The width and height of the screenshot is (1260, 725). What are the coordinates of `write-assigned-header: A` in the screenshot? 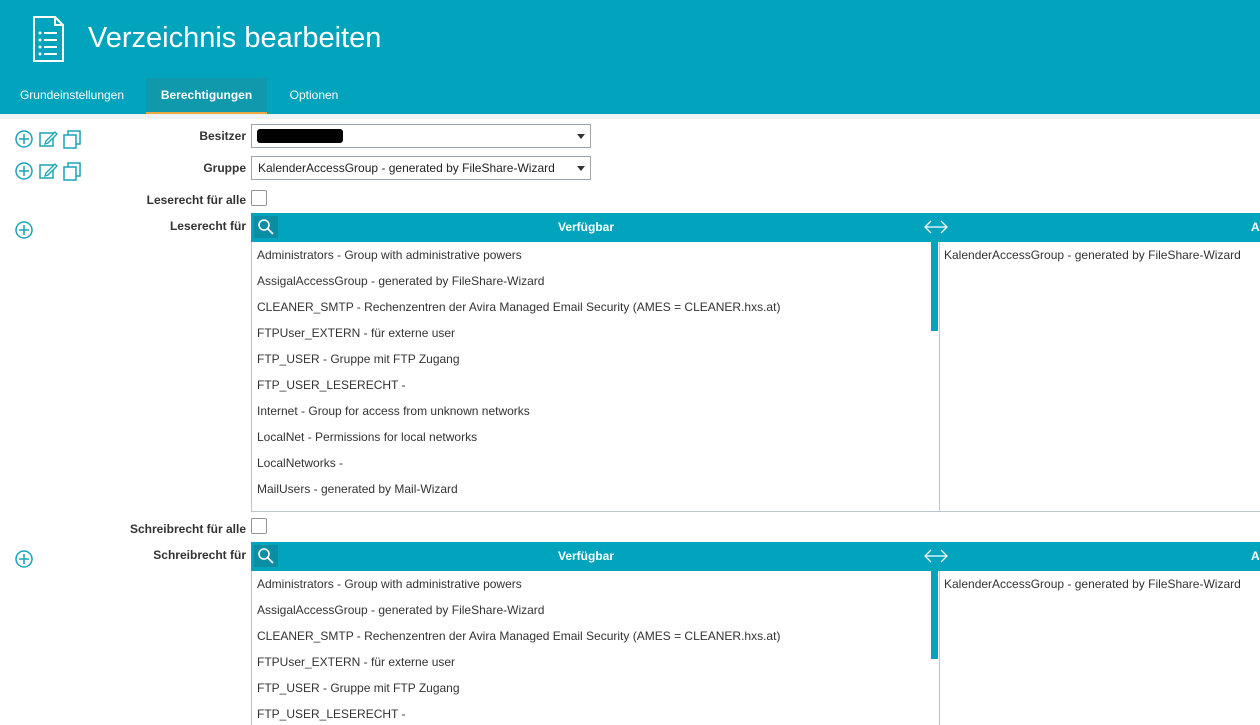 It's located at (1255, 556).